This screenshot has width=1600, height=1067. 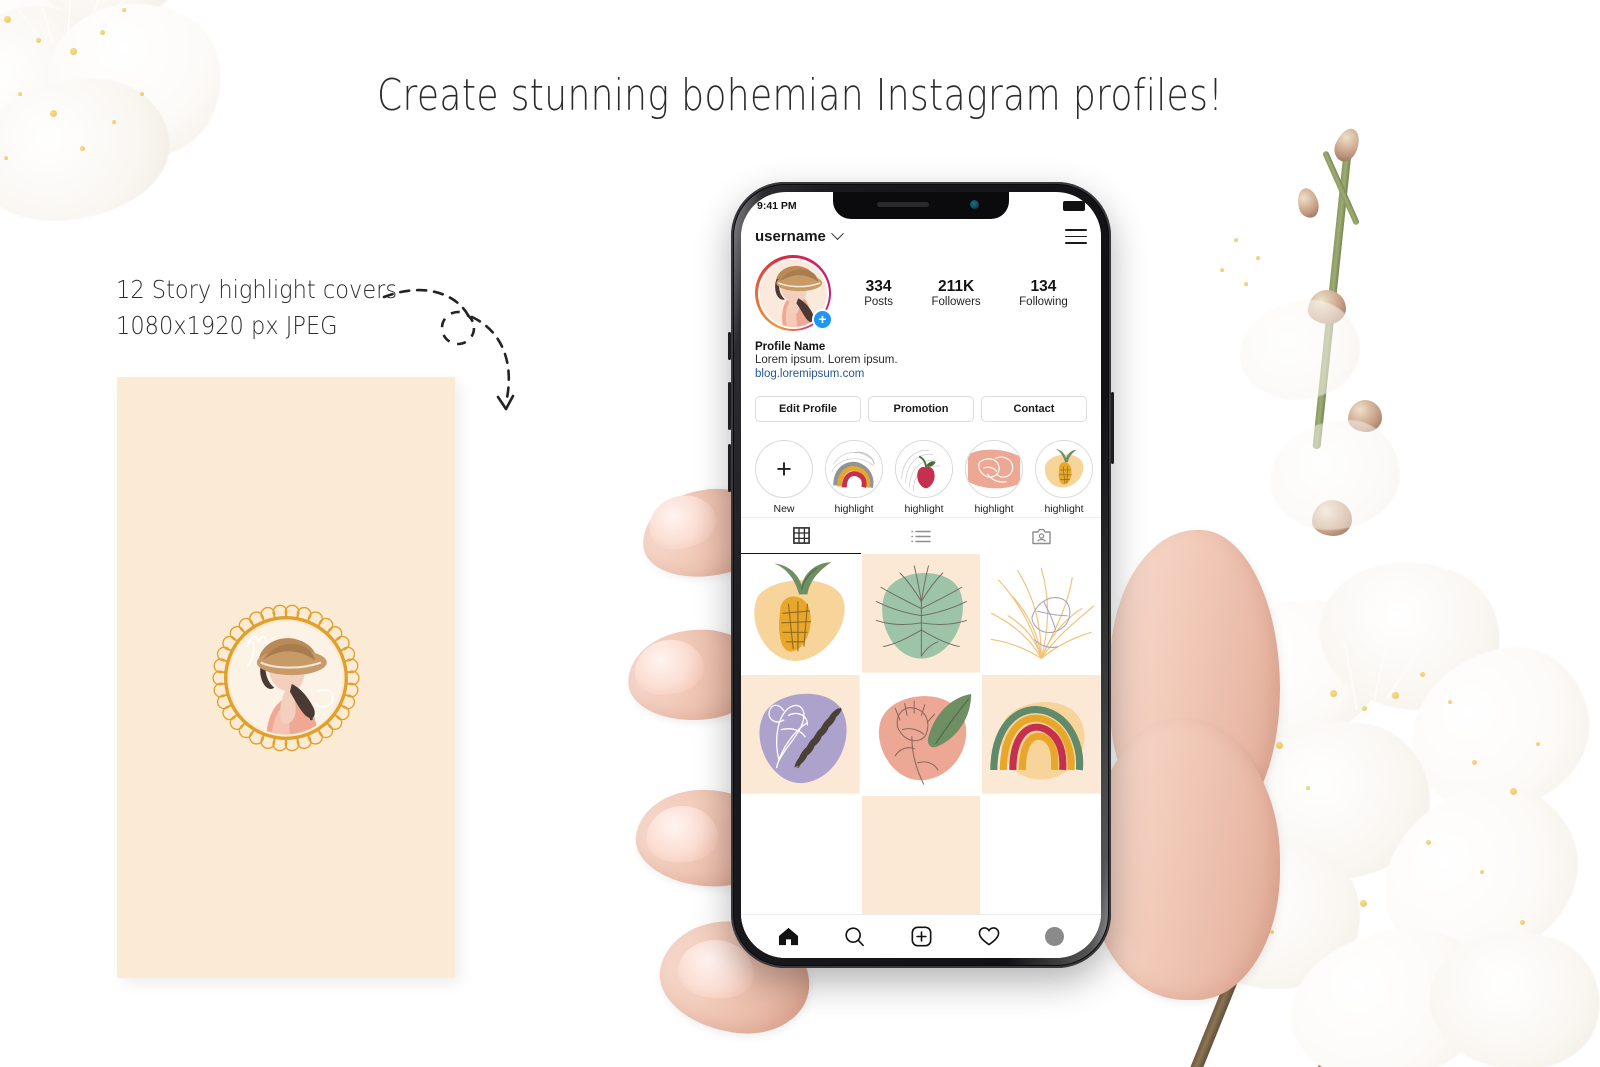 What do you see at coordinates (921, 855) in the screenshot?
I see `post-cream` at bounding box center [921, 855].